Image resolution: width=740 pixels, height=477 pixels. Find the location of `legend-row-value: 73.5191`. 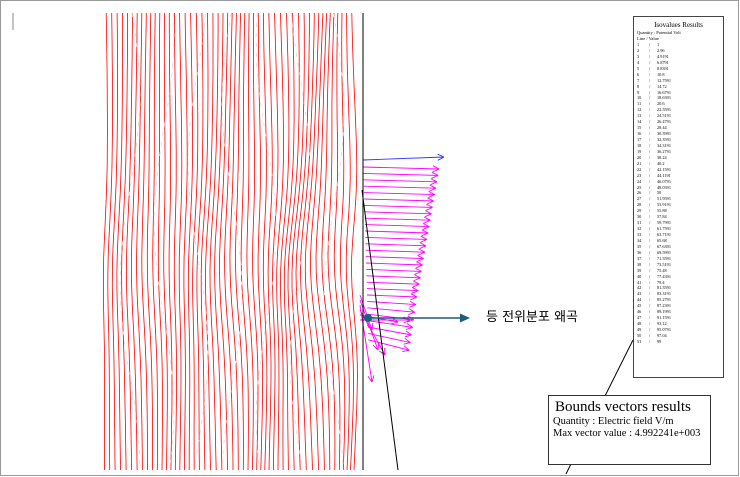

legend-row-value: 73.5191 is located at coordinates (664, 264).